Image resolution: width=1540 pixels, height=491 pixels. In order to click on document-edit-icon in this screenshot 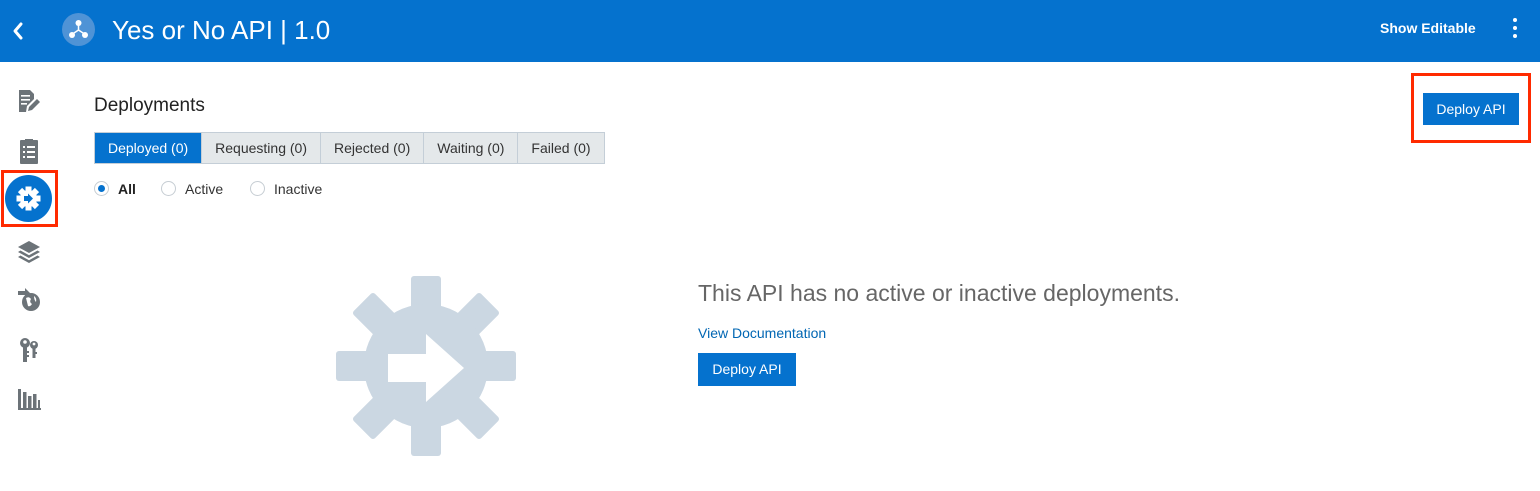, I will do `click(29, 101)`.